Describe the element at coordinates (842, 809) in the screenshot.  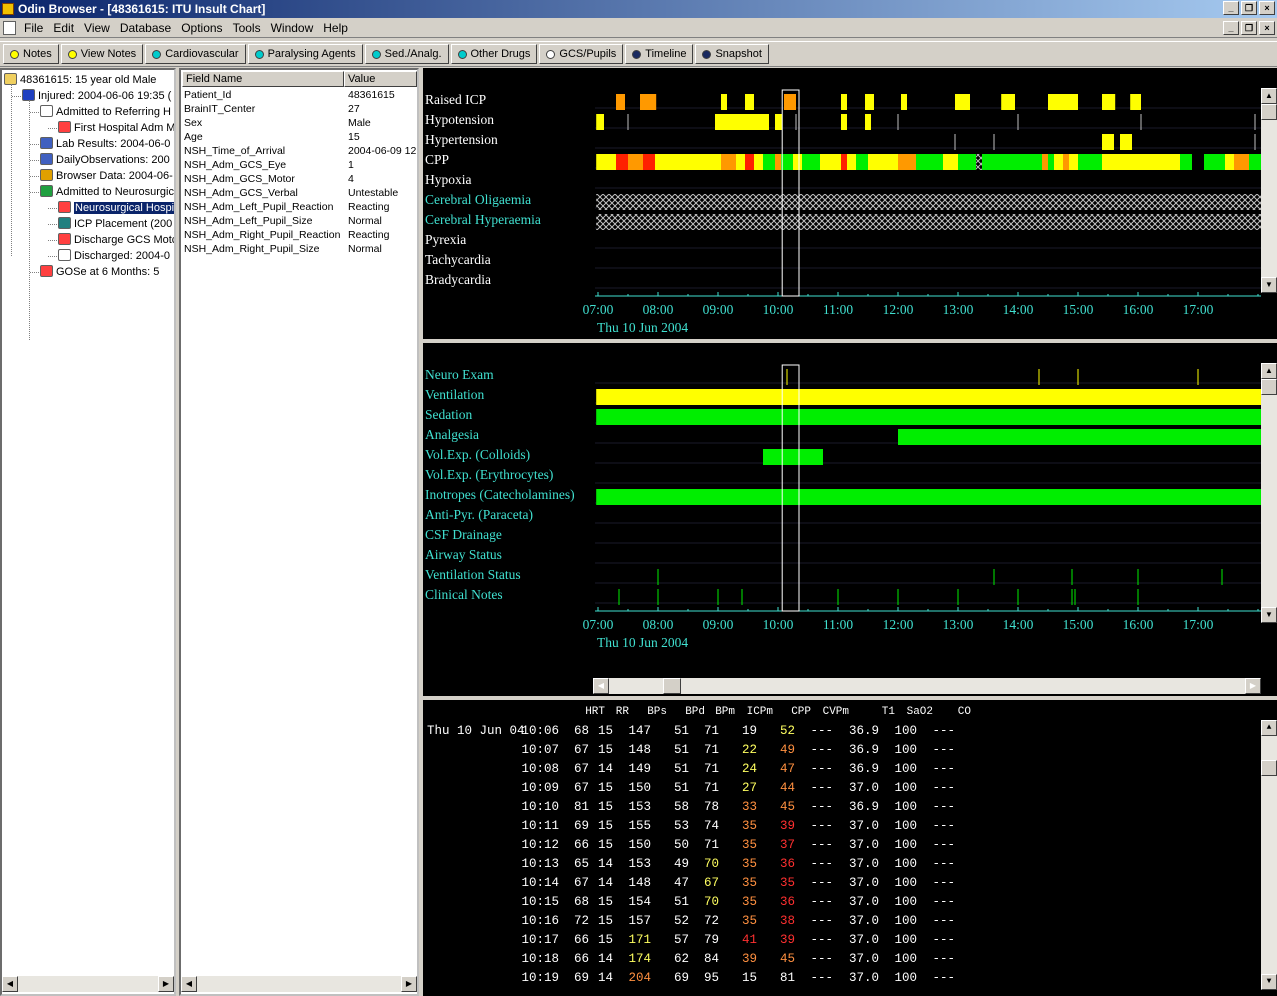
I see `table-row: 10:10 81 15 153 58 78 33 45 --- 36.9 100 ---` at that location.